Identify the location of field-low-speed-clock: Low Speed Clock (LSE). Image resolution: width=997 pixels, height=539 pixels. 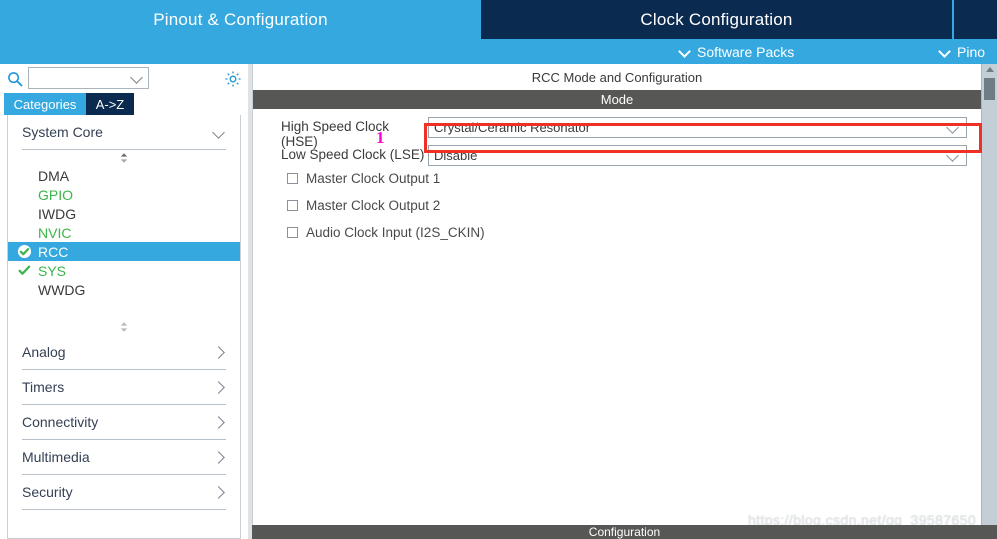
(354, 154).